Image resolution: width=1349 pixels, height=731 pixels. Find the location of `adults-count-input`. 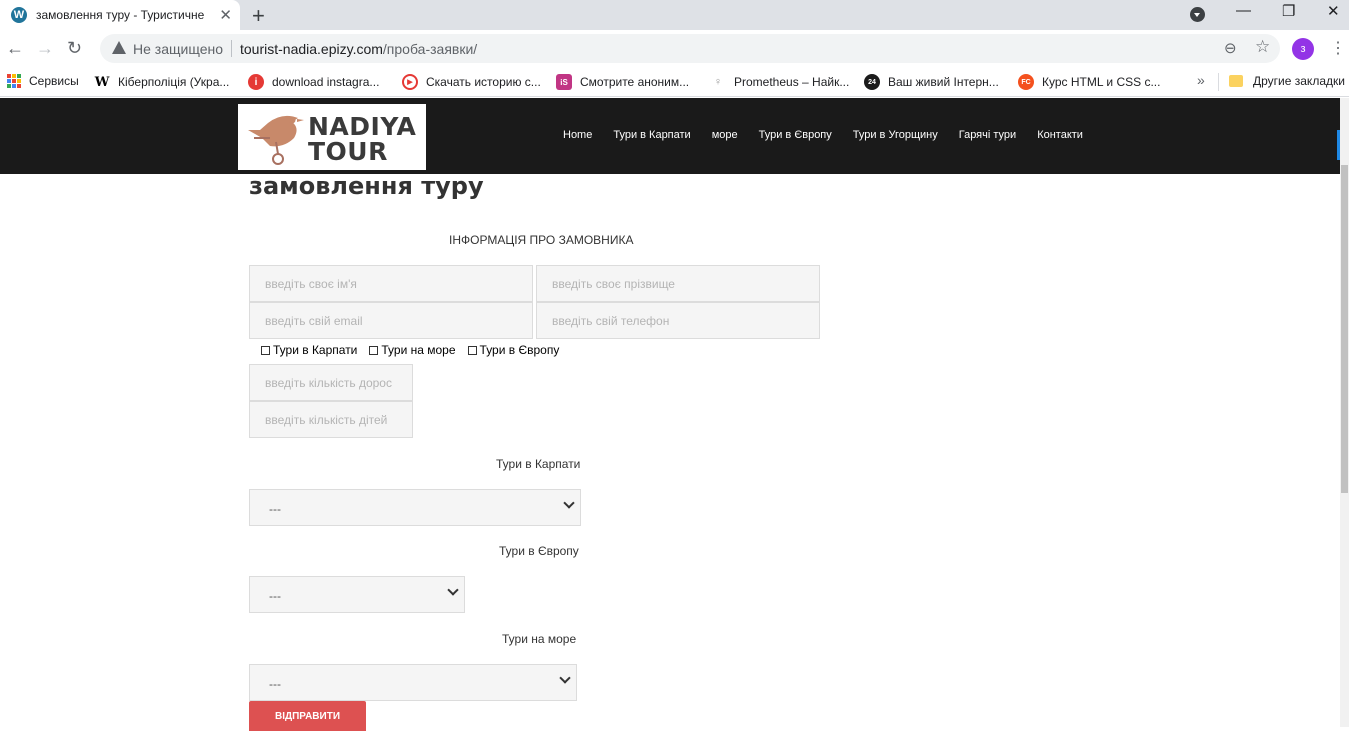

adults-count-input is located at coordinates (331, 382).